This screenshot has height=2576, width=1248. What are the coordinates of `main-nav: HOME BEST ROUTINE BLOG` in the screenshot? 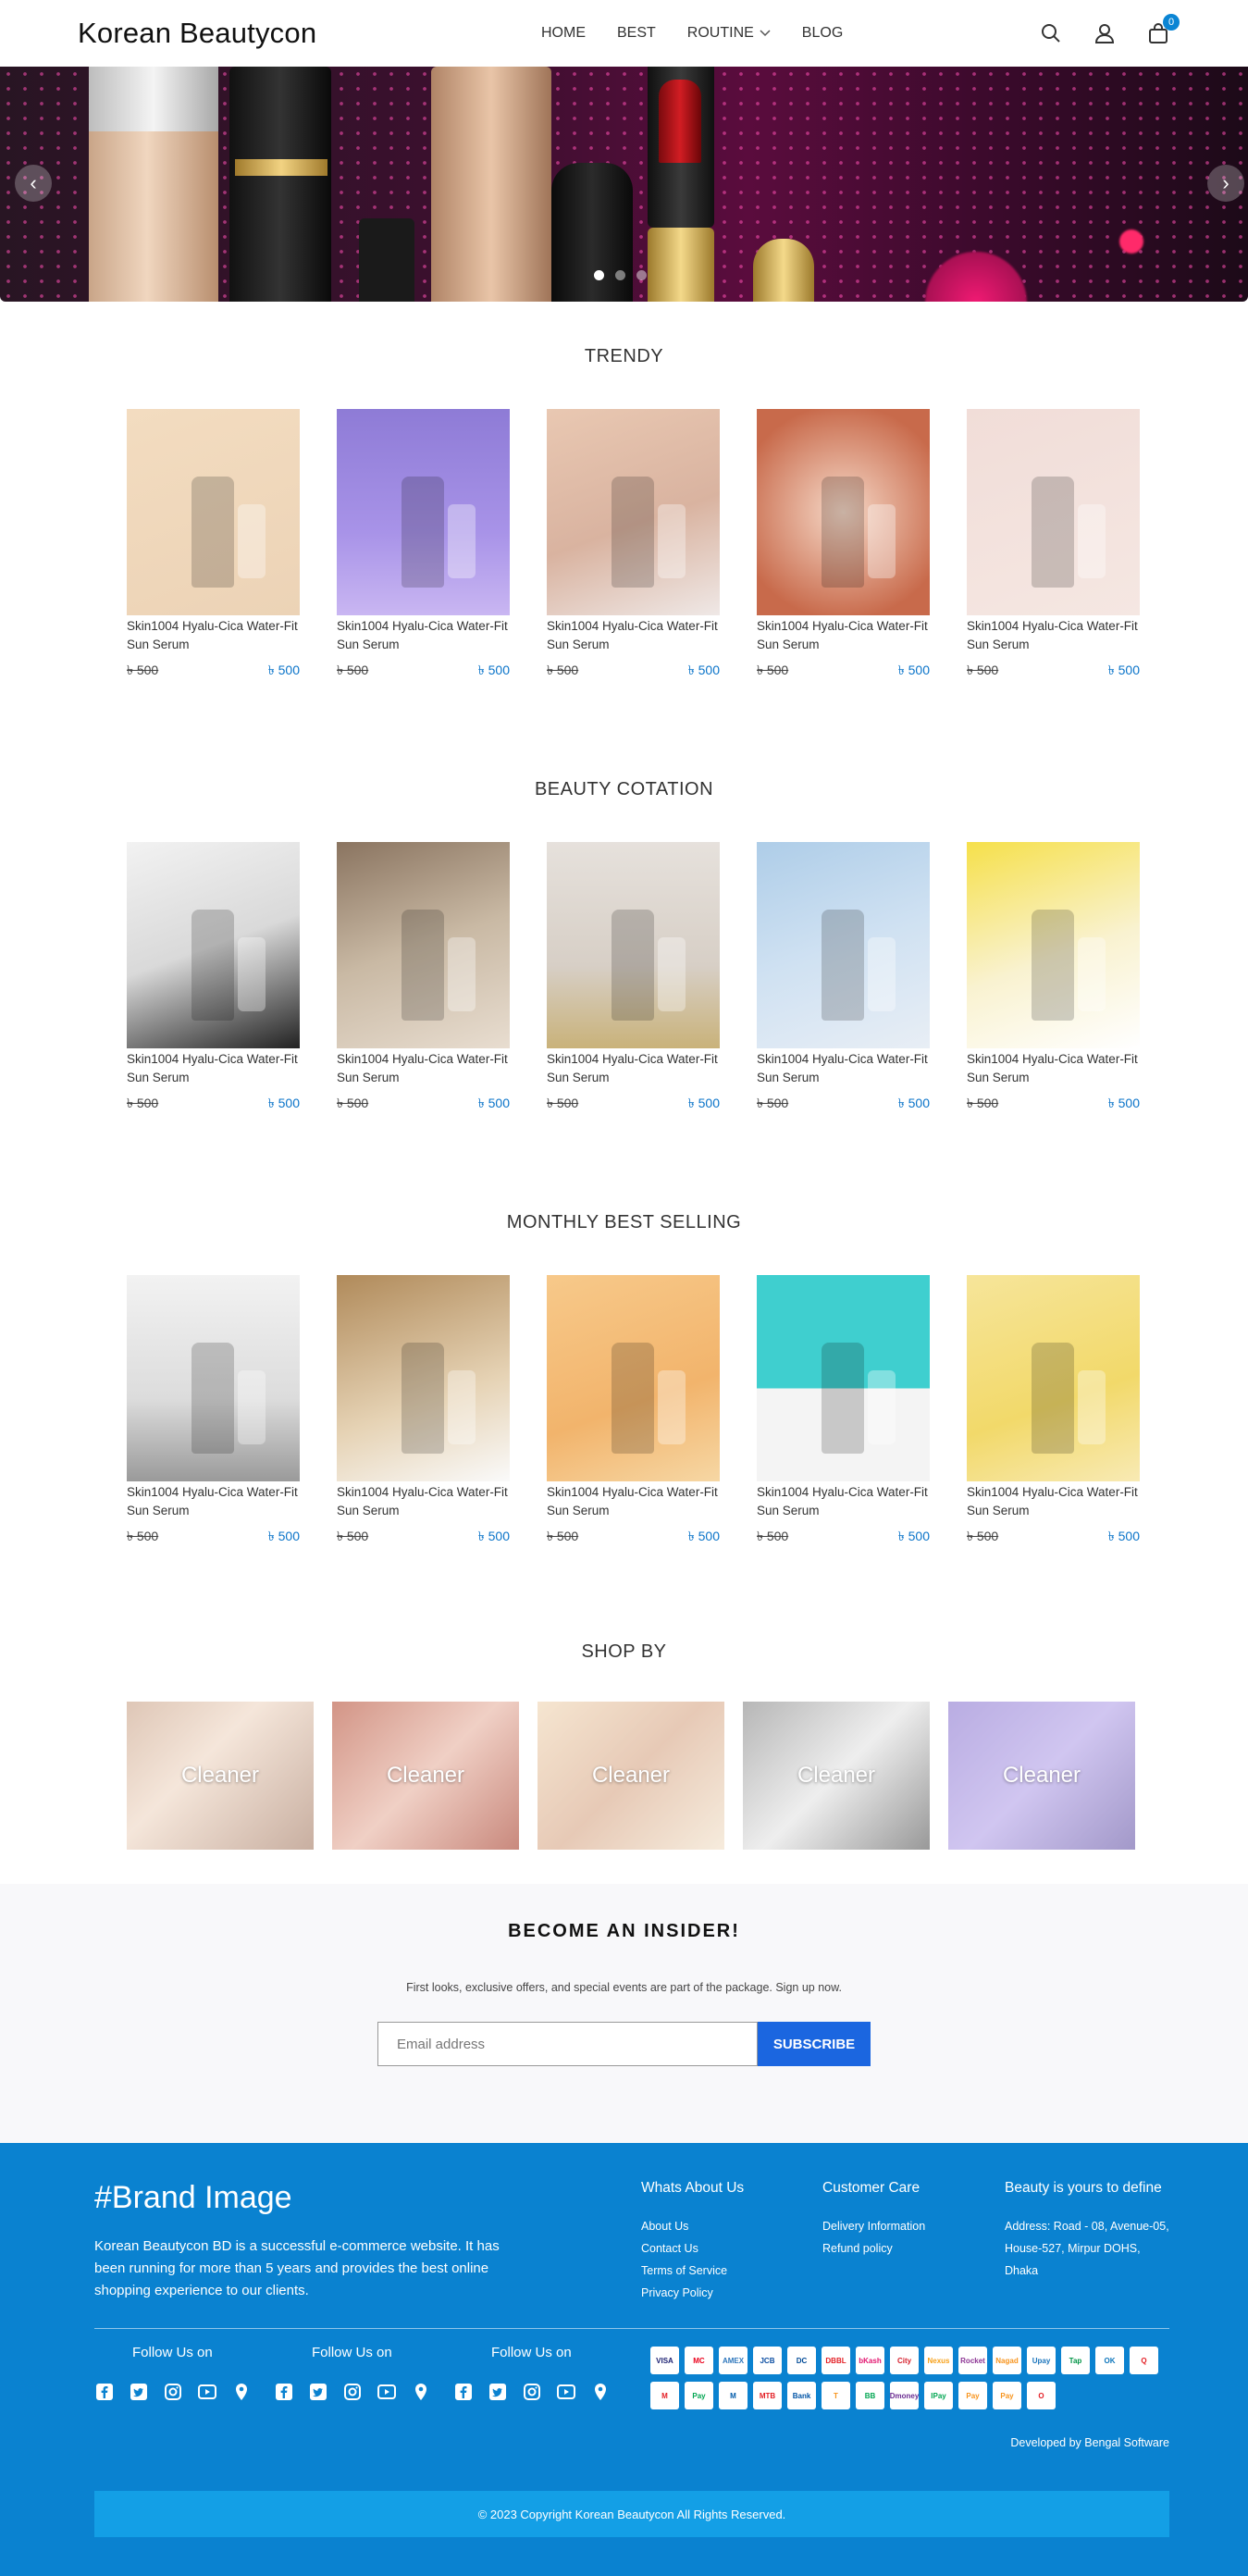 It's located at (692, 33).